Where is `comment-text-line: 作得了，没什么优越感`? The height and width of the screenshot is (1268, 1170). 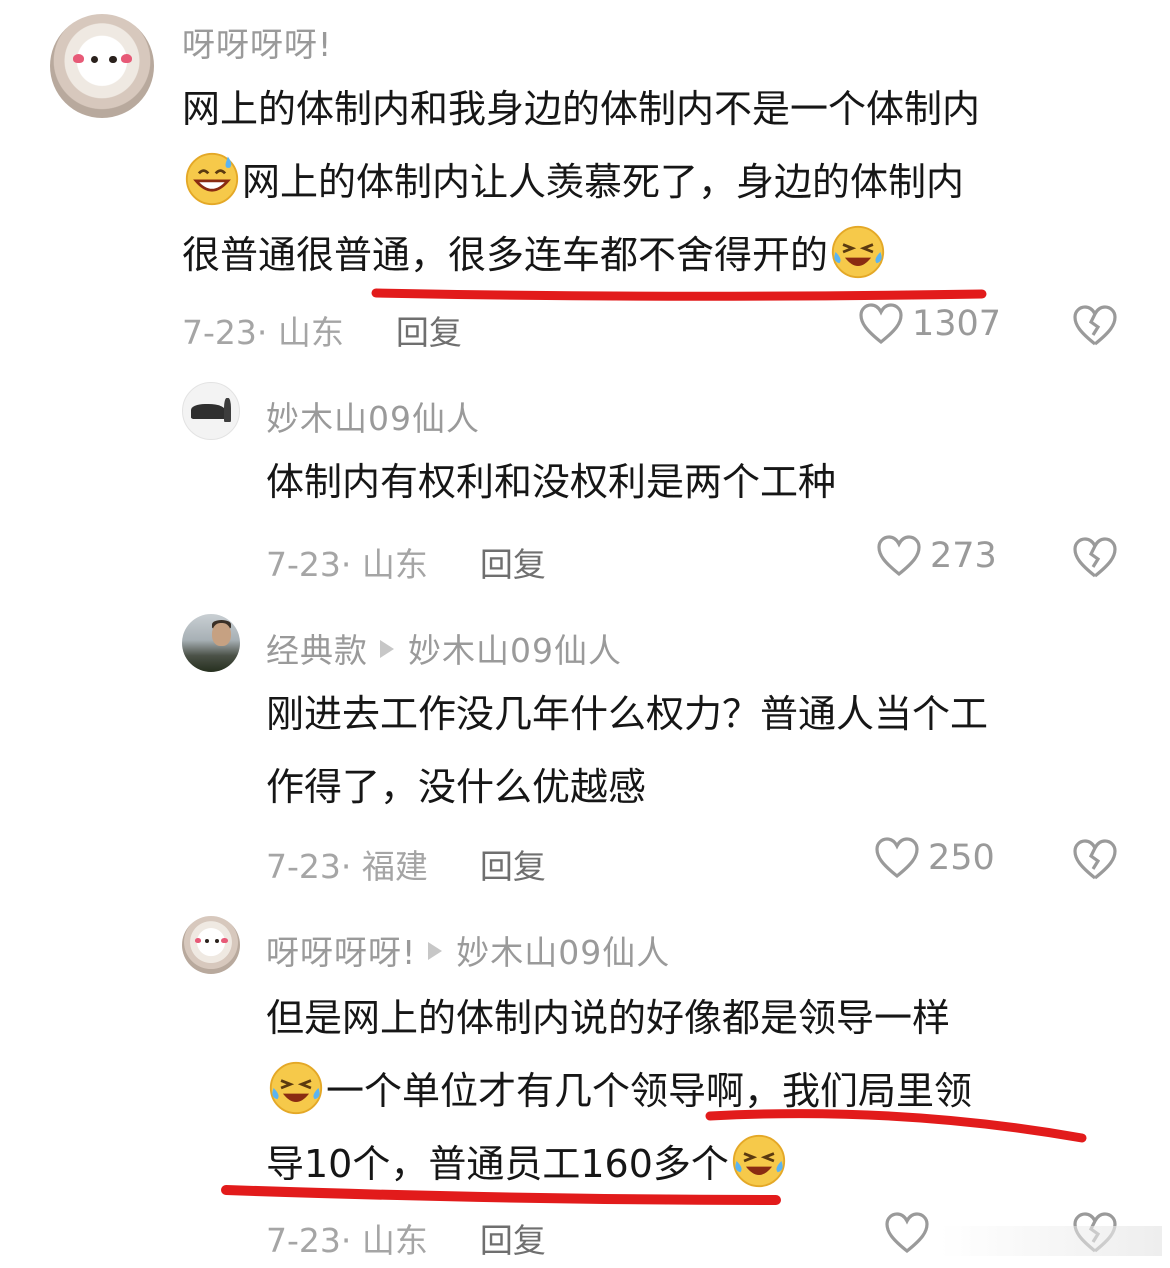 comment-text-line: 作得了，没什么优越感 is located at coordinates (456, 787).